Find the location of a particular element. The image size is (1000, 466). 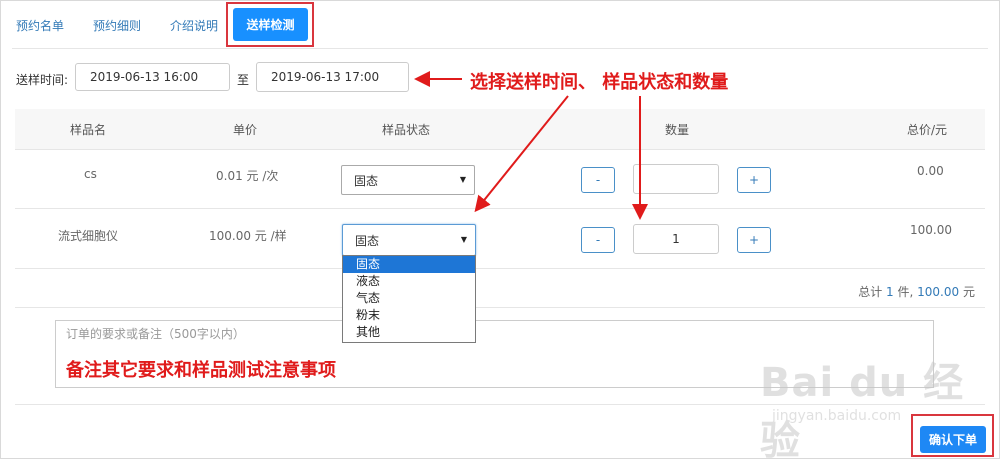

arrow-to-state-select is located at coordinates (521, 154).